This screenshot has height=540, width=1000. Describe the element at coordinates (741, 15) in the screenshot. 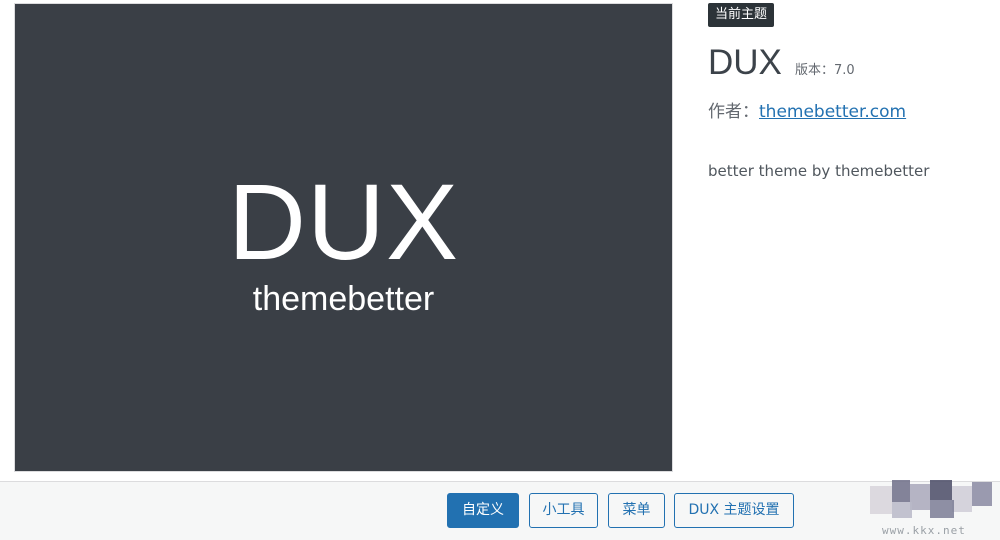

I see `current-theme-badge: 当前主题` at that location.